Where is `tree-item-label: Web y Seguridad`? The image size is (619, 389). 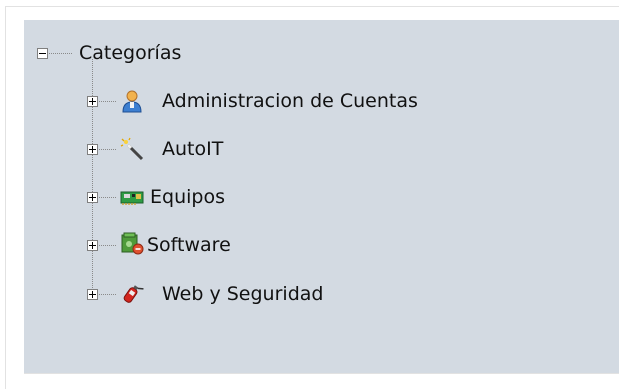 tree-item-label: Web y Seguridad is located at coordinates (242, 294).